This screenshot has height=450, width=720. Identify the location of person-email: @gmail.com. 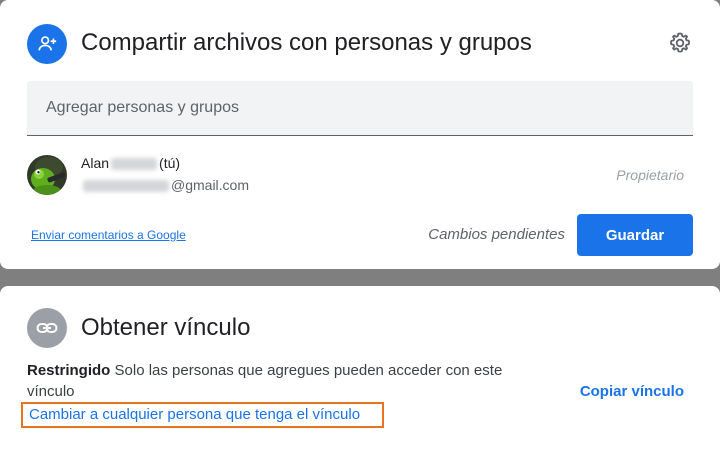
(165, 185).